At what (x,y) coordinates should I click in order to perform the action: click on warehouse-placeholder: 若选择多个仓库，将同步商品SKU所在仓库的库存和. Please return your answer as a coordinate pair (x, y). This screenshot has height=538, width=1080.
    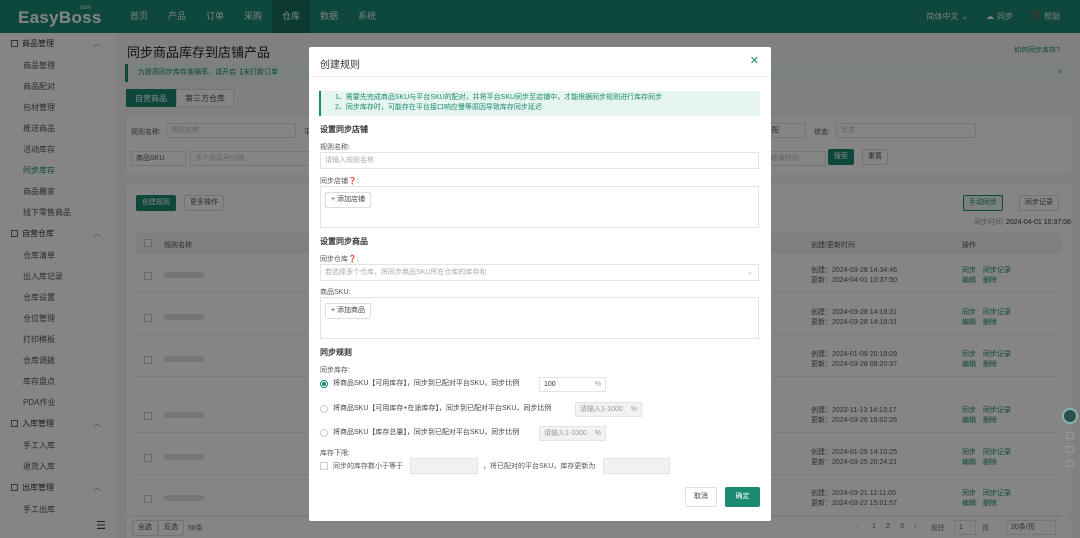
    Looking at the image, I should click on (406, 272).